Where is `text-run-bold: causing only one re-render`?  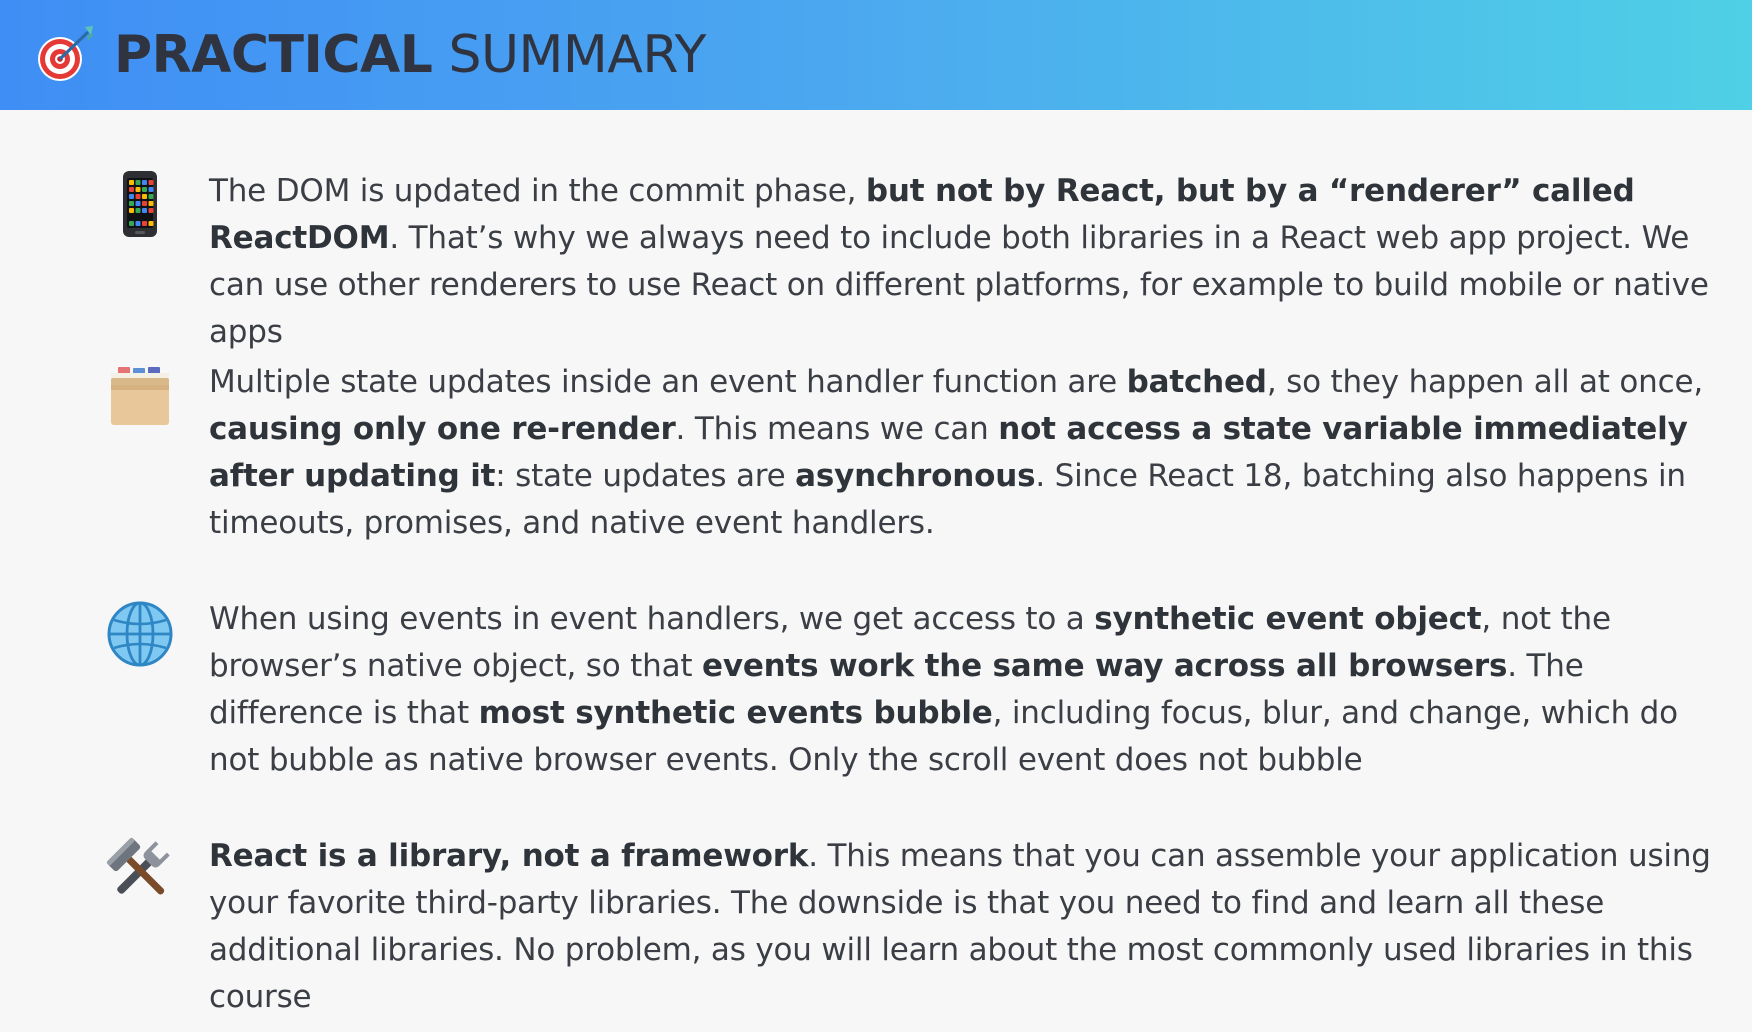
text-run-bold: causing only one re-render is located at coordinates (442, 429).